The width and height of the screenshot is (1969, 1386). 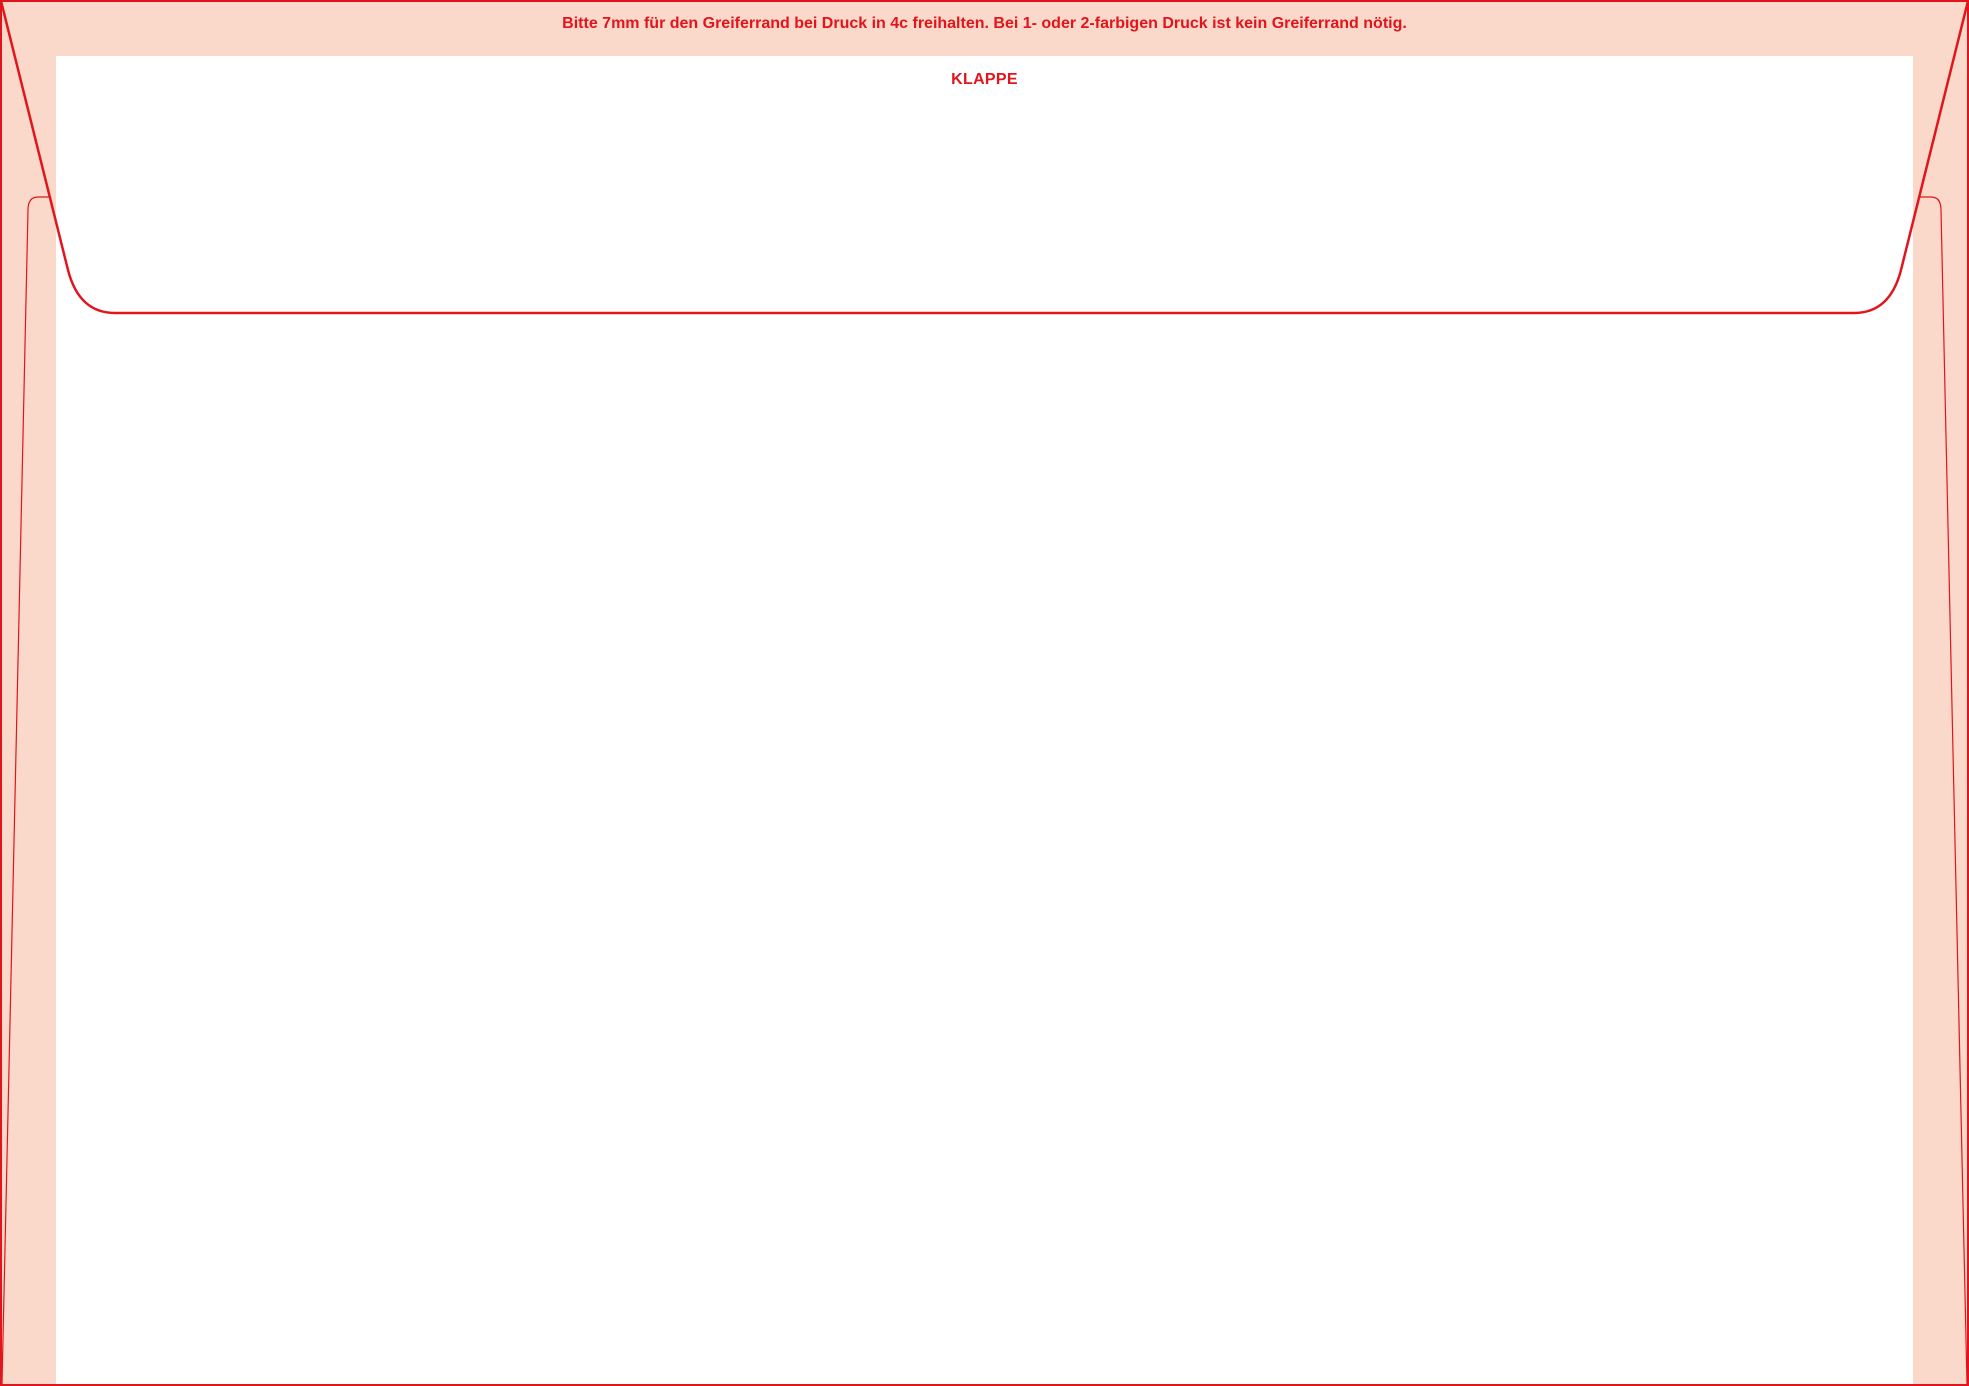 What do you see at coordinates (984, 79) in the screenshot?
I see `flap-label: KLAPPE` at bounding box center [984, 79].